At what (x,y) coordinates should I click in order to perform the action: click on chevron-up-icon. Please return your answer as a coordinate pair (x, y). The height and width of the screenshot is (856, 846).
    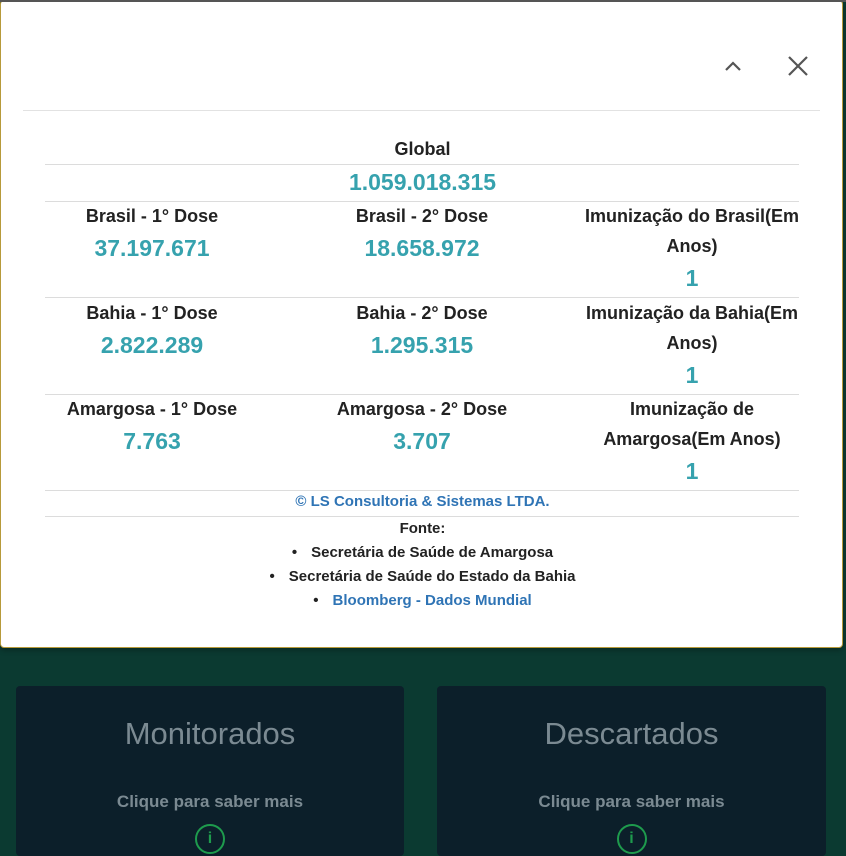
    Looking at the image, I should click on (733, 66).